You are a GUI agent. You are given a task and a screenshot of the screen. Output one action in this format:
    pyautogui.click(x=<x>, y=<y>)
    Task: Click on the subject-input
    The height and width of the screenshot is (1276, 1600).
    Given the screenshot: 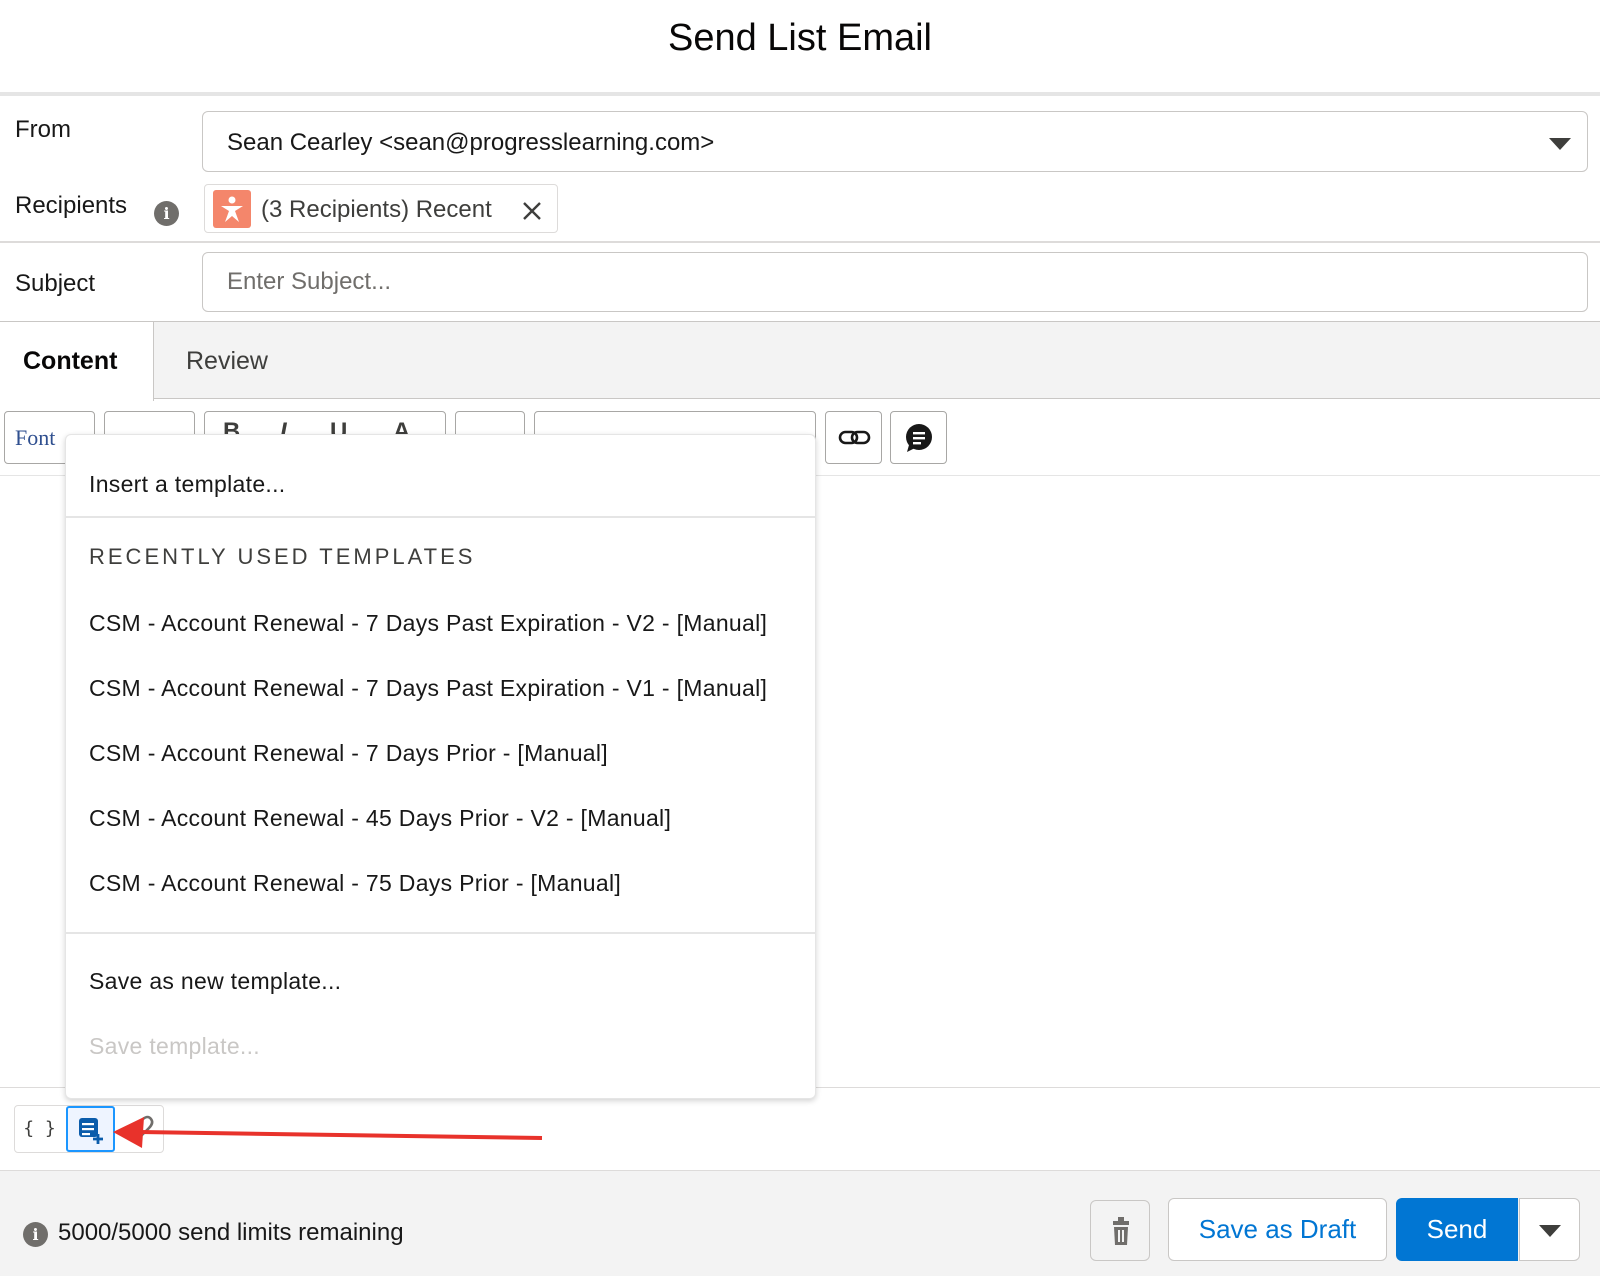 What is the action you would take?
    pyautogui.click(x=895, y=282)
    